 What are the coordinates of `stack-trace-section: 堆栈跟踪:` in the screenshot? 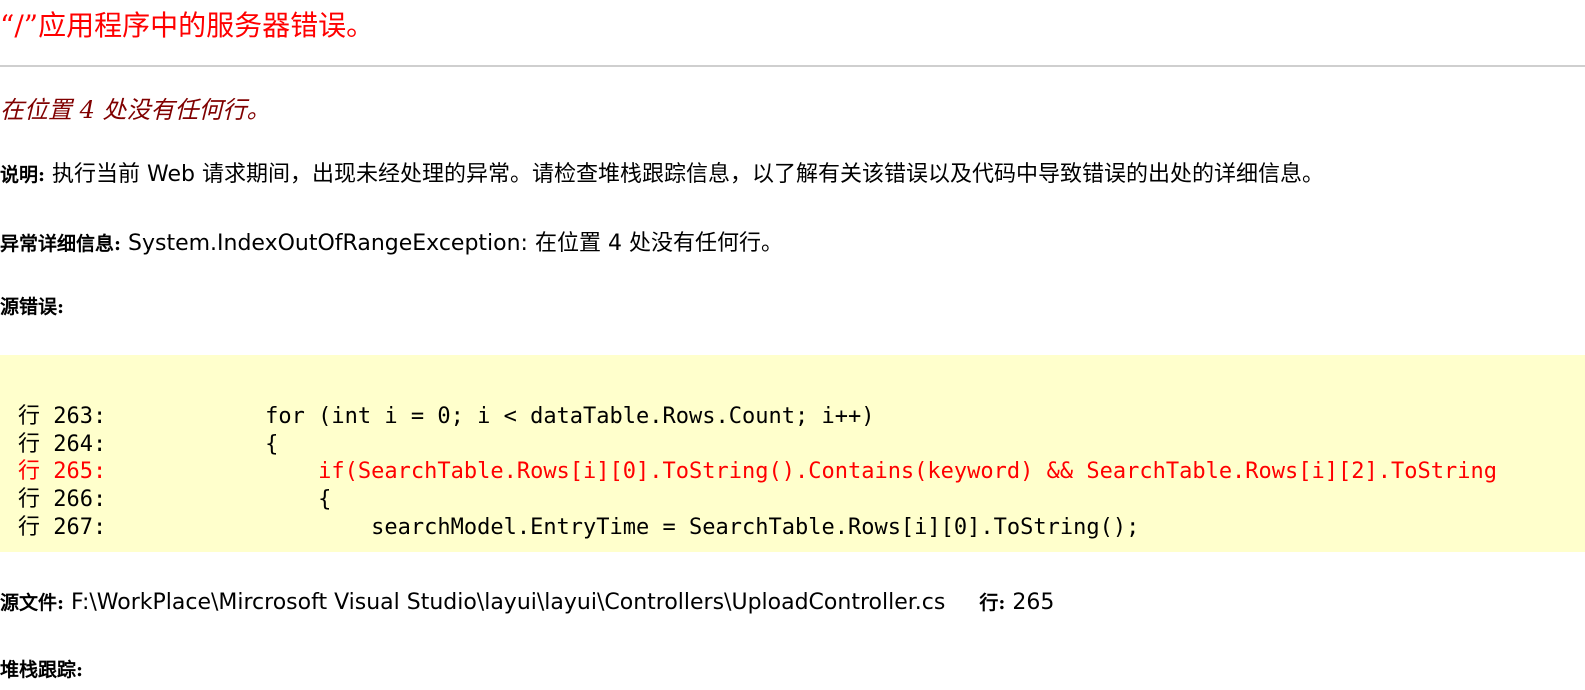 It's located at (41, 668).